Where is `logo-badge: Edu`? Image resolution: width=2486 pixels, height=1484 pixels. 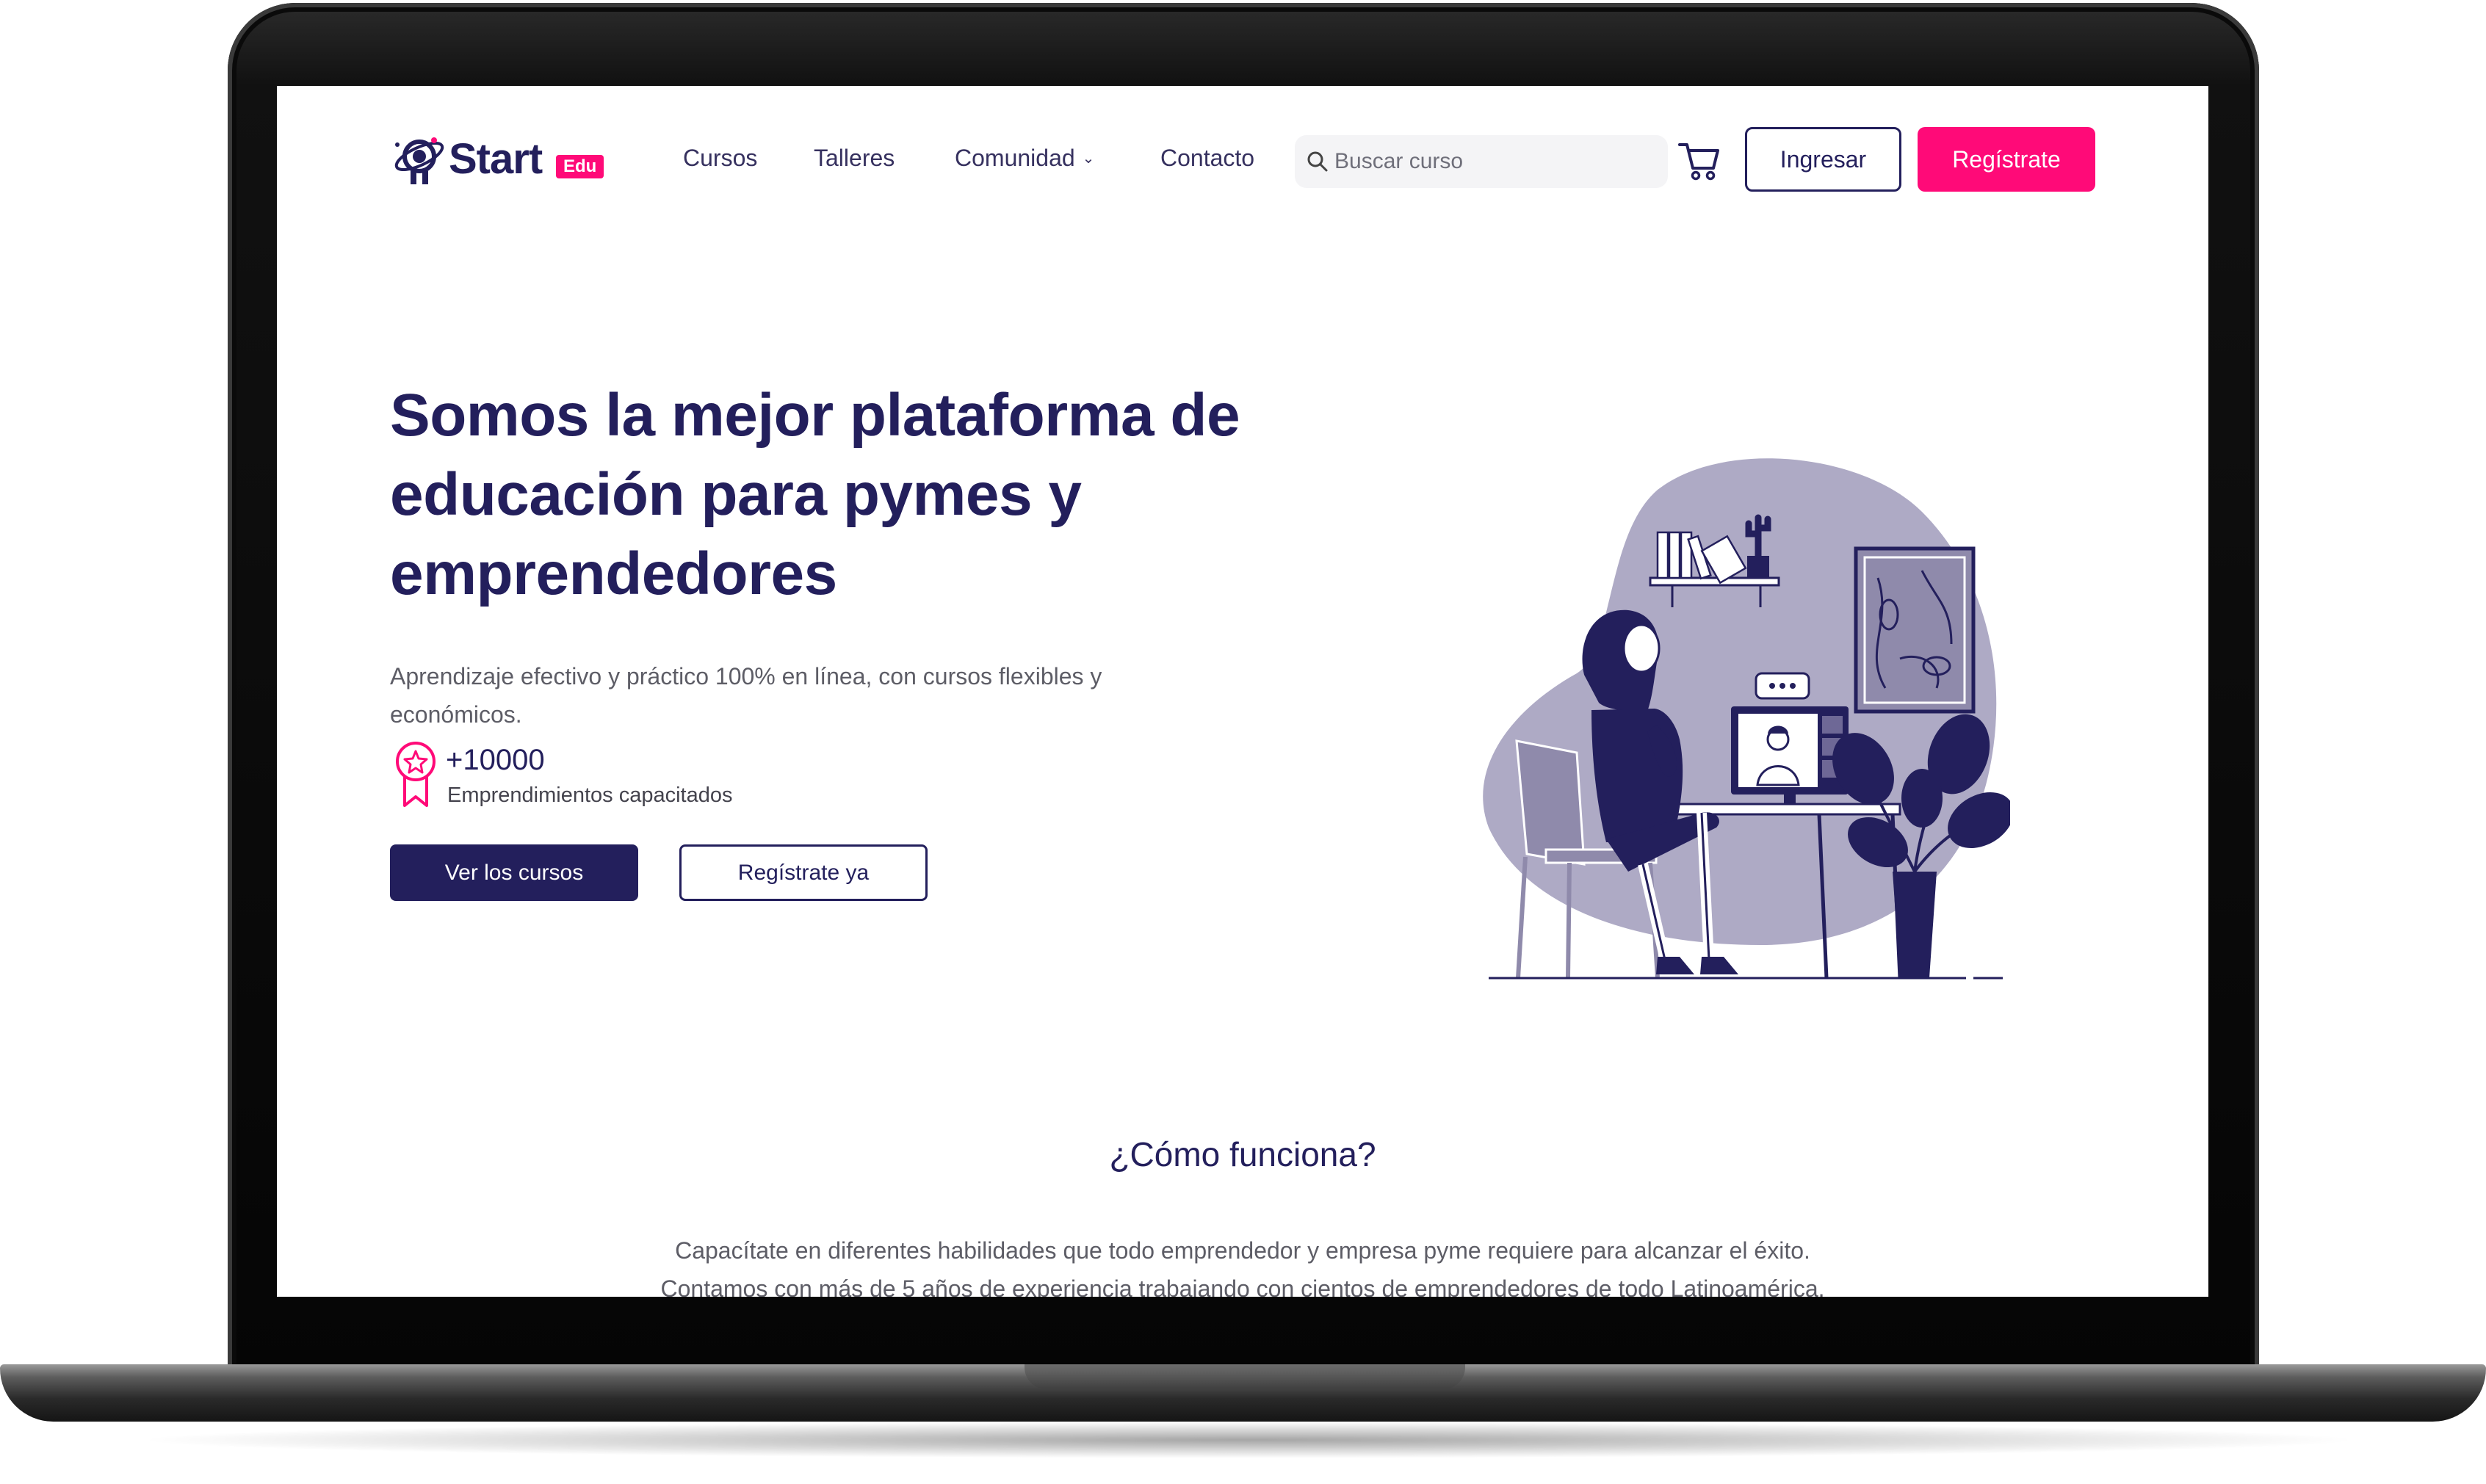
logo-badge: Edu is located at coordinates (580, 166).